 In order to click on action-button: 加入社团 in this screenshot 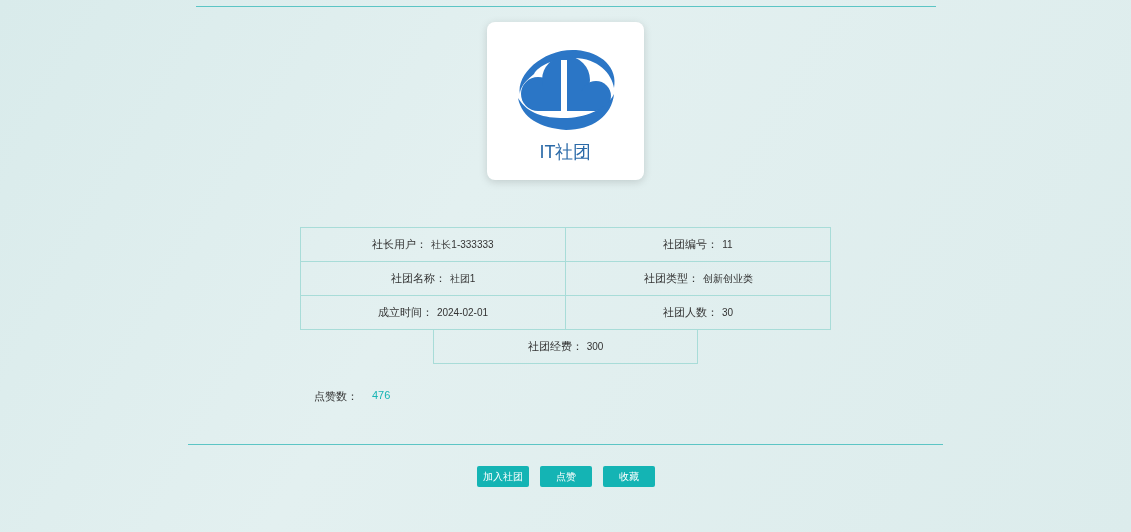, I will do `click(502, 476)`.